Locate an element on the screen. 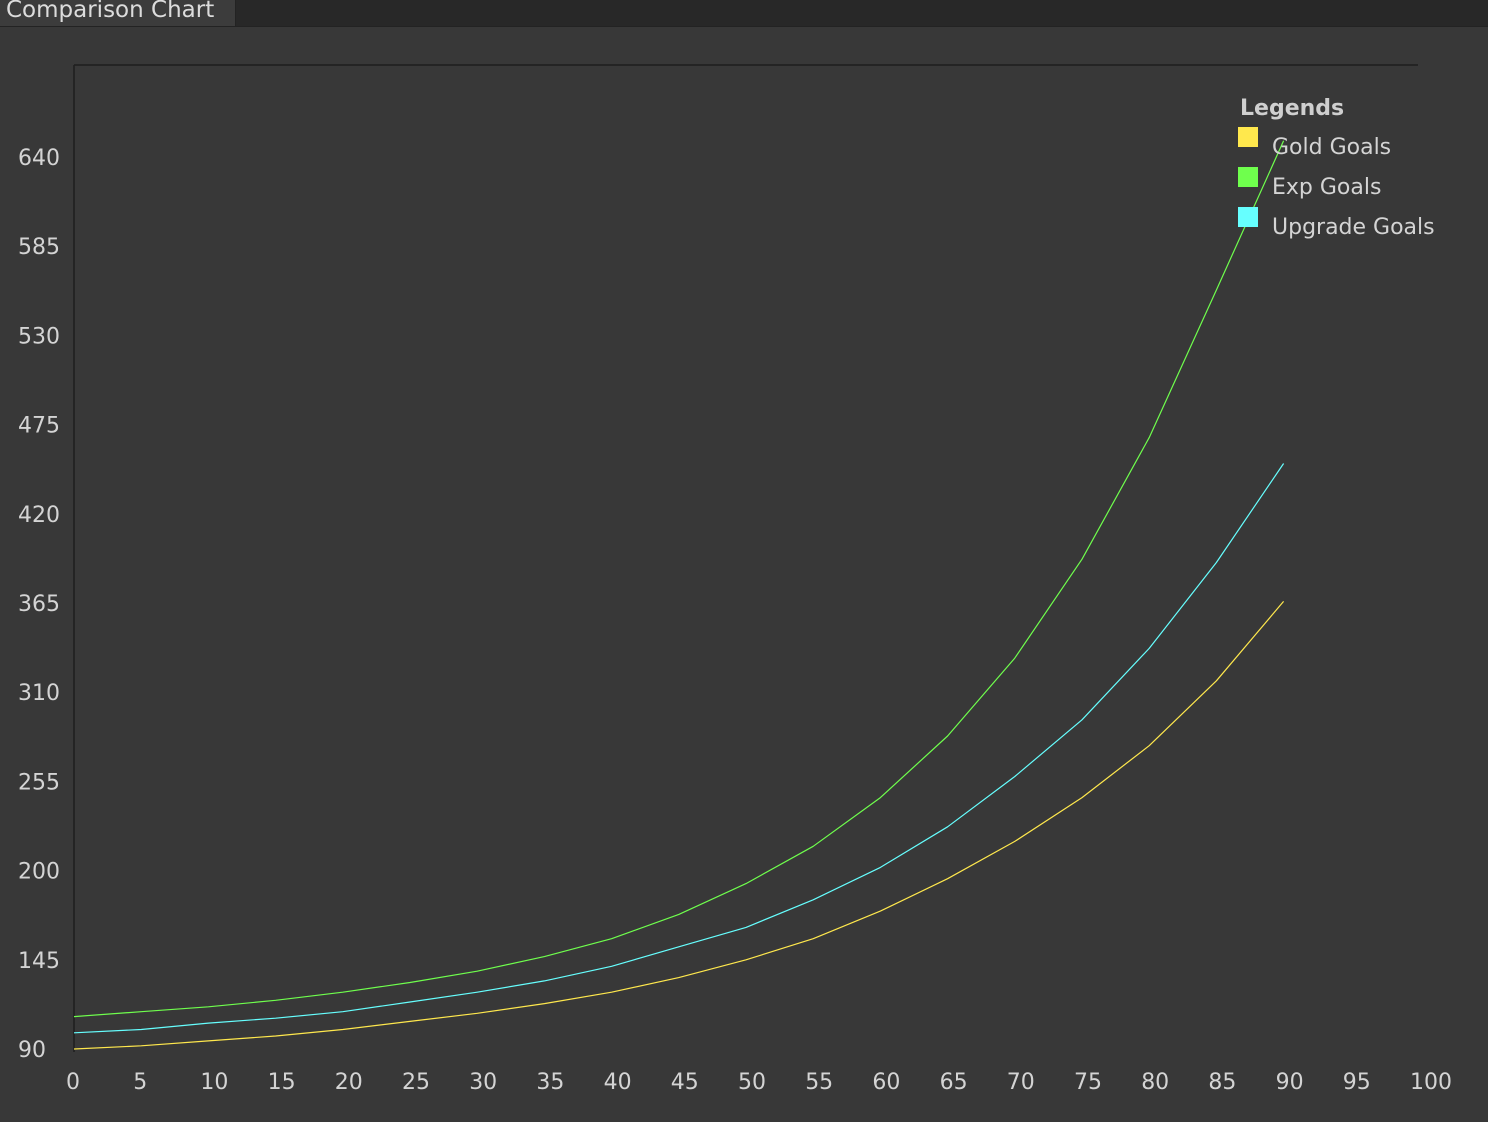 Image resolution: width=1488 pixels, height=1122 pixels. x-tick-label-90: 90 is located at coordinates (1290, 1082).